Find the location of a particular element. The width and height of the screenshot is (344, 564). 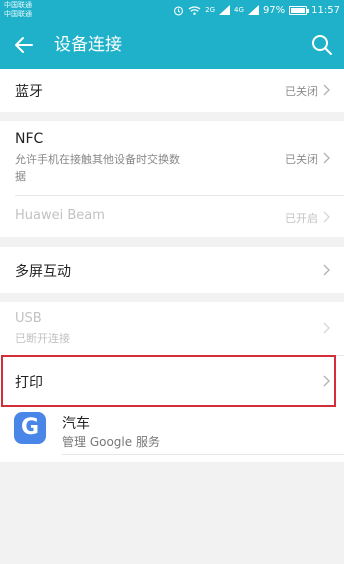

huawei-beam-row: Huawei Beam 已开启 is located at coordinates (172, 216).